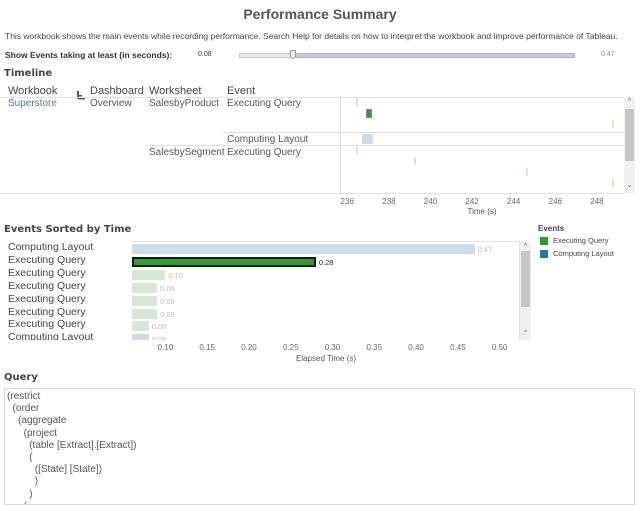  What do you see at coordinates (374, 347) in the screenshot?
I see `x-tick-label: 0.35` at bounding box center [374, 347].